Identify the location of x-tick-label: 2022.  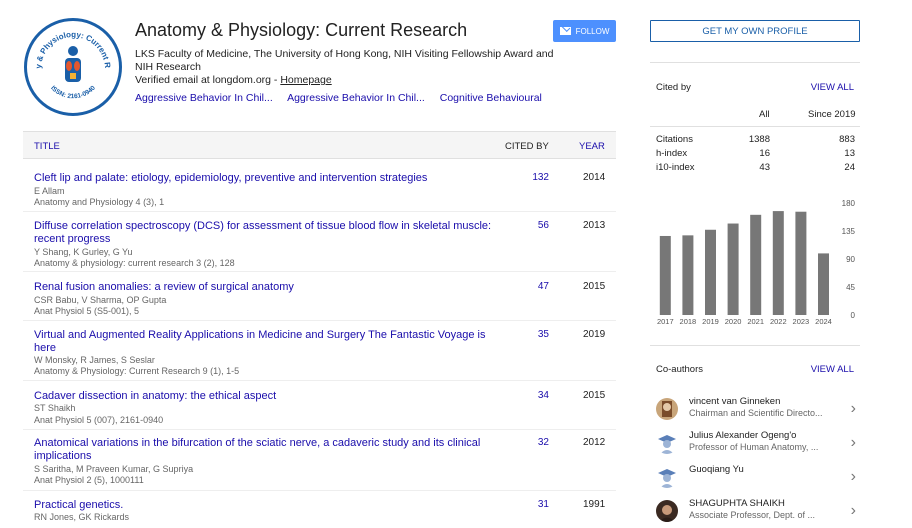
(778, 321).